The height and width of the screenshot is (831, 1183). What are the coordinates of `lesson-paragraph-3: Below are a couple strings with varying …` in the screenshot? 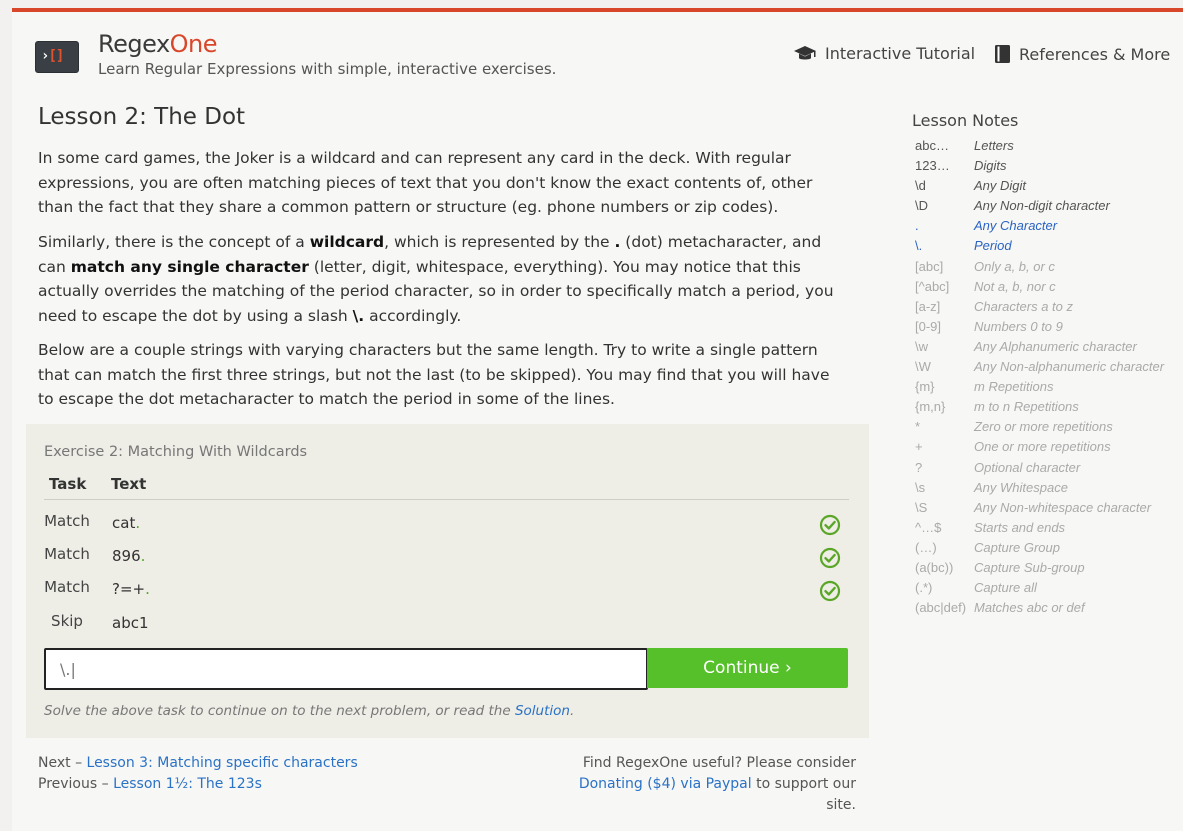 It's located at (434, 374).